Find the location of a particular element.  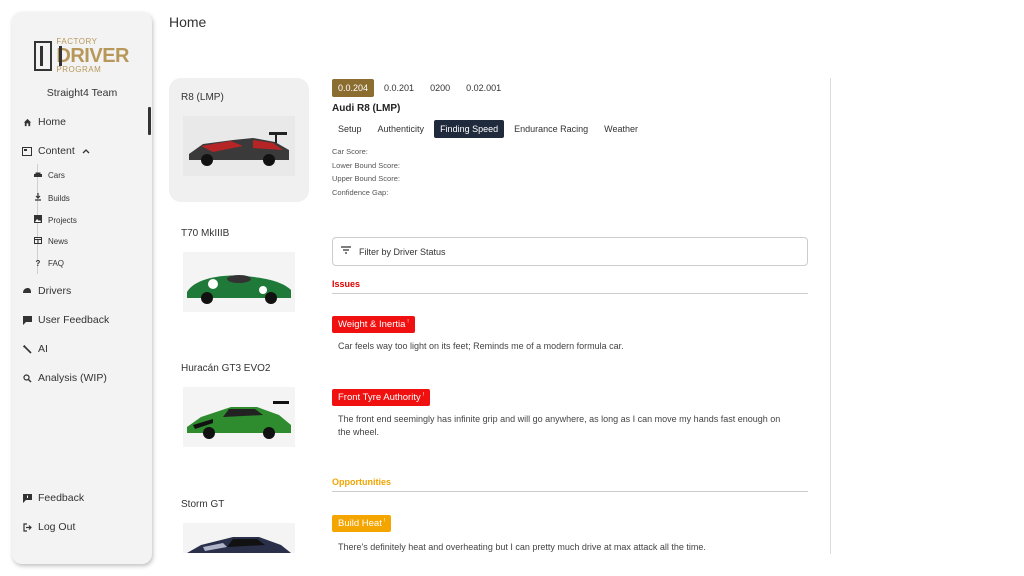

sidebar-item-label: User Feedback is located at coordinates (74, 320).